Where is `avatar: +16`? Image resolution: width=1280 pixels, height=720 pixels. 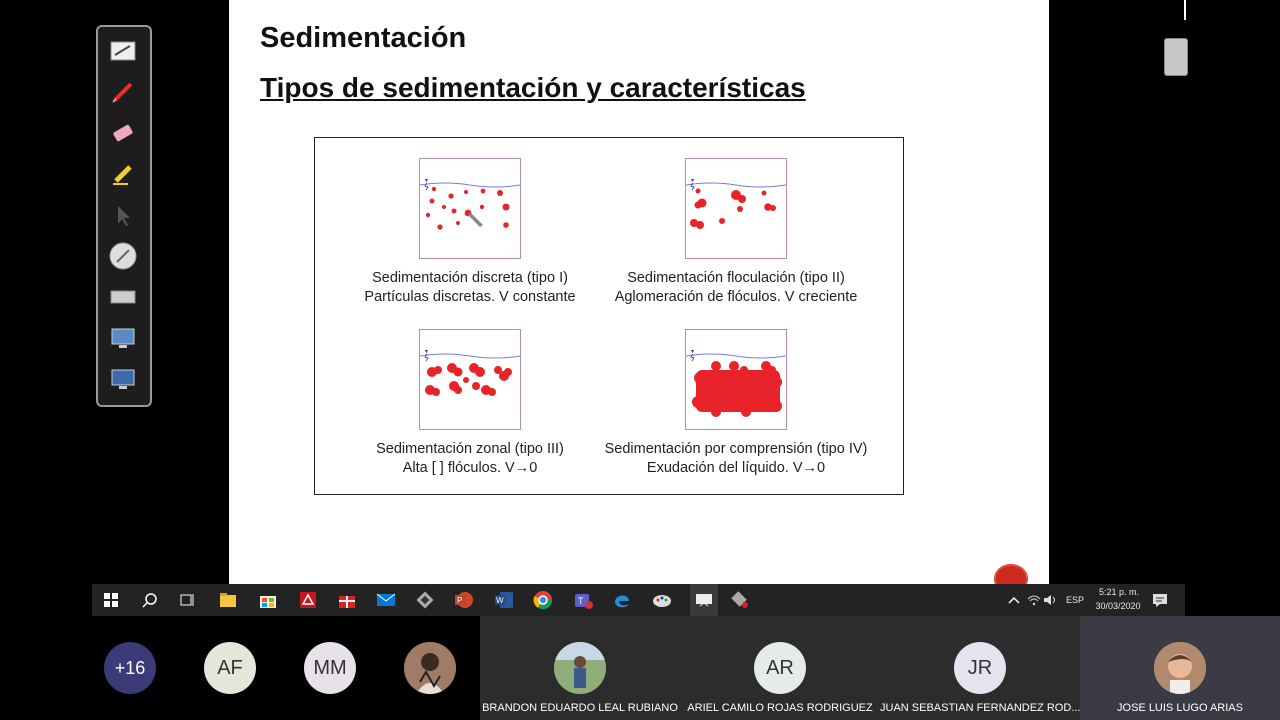
avatar: +16 is located at coordinates (130, 668).